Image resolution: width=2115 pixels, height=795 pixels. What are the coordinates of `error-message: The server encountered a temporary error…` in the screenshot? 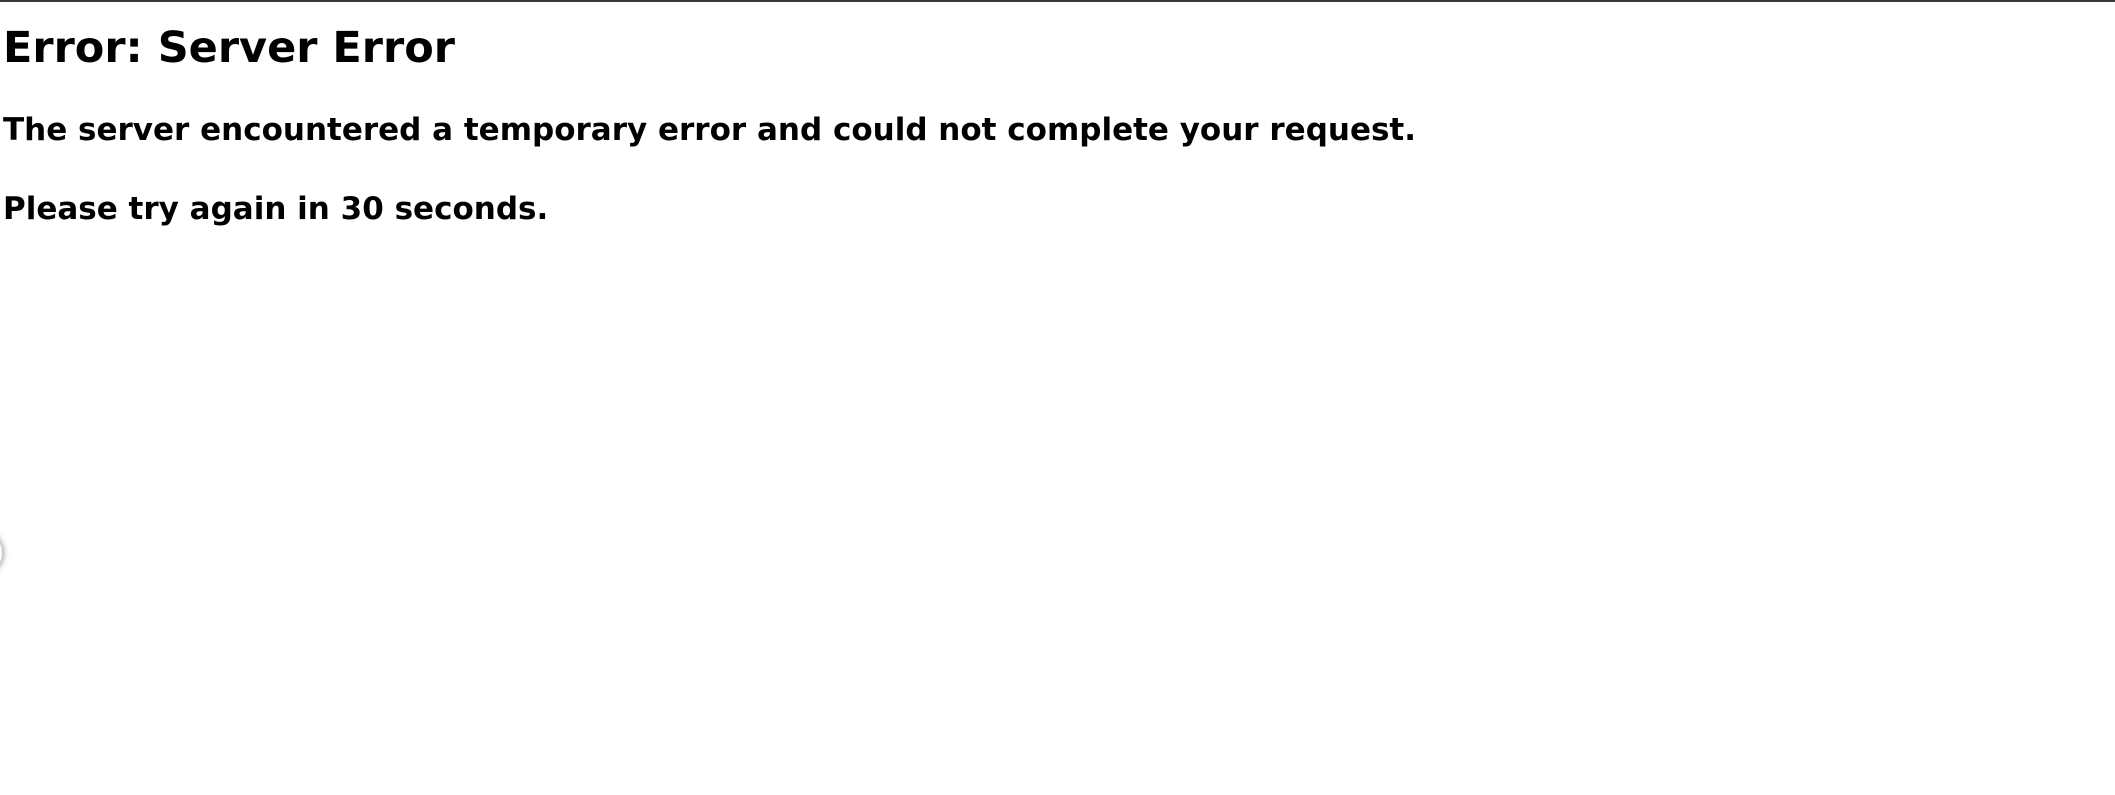 It's located at (710, 130).